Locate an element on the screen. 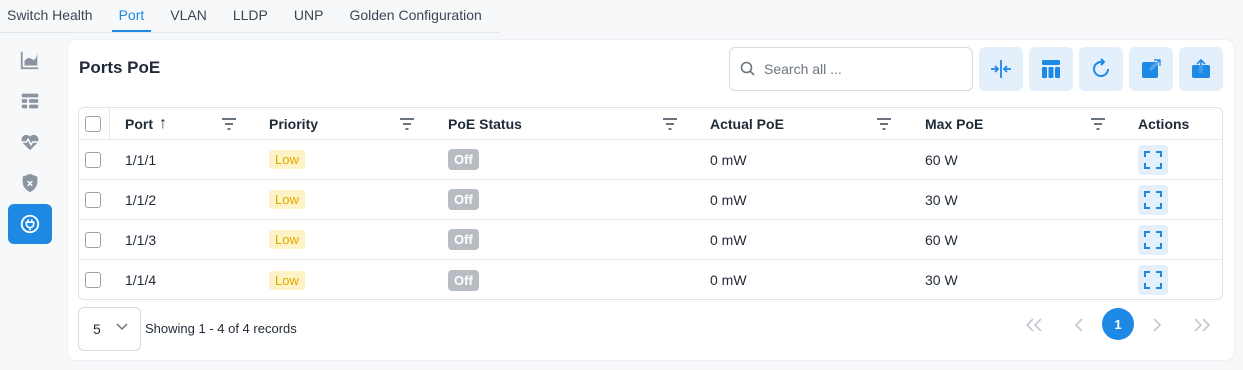 This screenshot has width=1243, height=370. double-chevron-left-icon is located at coordinates (1033, 325).